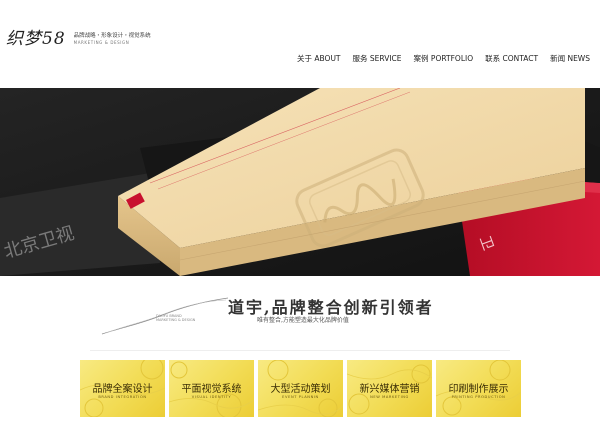  I want to click on tile-title: 大型活动策划, so click(300, 389).